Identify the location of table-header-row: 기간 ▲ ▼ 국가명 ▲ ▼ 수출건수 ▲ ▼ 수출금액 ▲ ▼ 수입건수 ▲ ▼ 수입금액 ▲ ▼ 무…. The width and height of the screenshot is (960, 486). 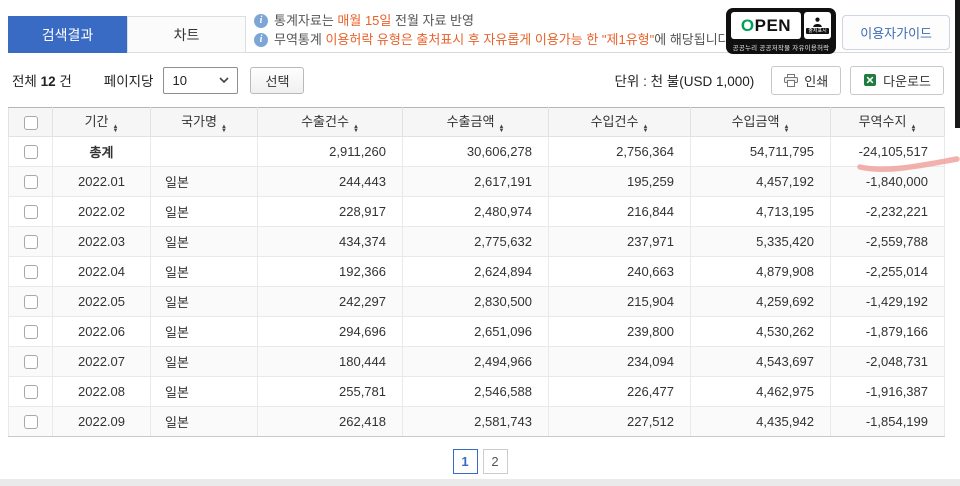
(476, 122).